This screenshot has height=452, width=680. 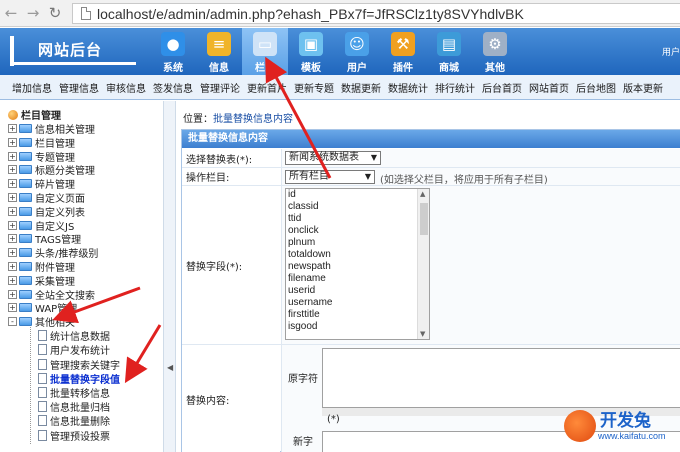 I want to click on tree-folder: + WAP管理, so click(x=43, y=308).